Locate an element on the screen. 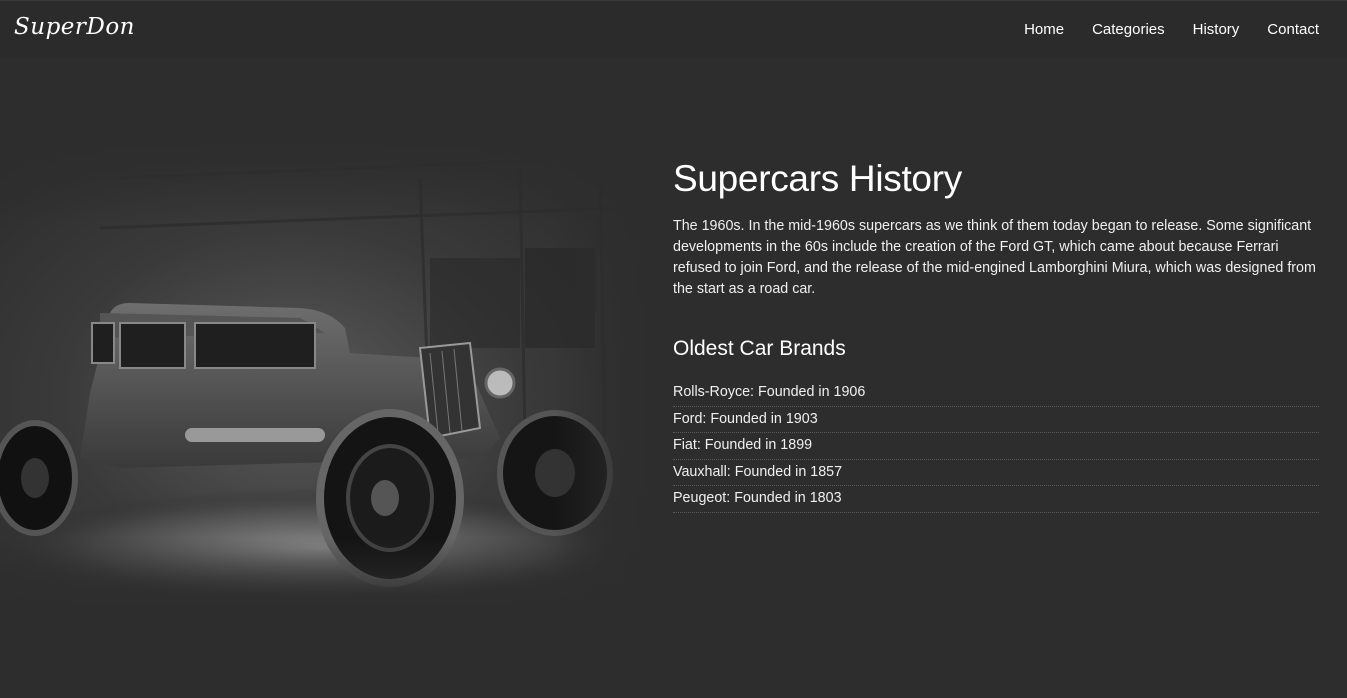 The width and height of the screenshot is (1347, 698). brand-logo: SuperDon is located at coordinates (74, 27).